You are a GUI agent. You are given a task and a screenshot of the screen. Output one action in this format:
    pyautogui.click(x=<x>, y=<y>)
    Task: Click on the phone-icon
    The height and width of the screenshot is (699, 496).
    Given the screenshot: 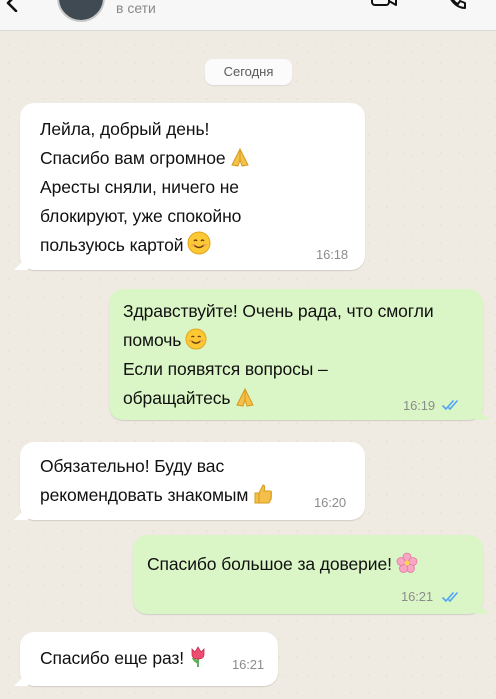 What is the action you would take?
    pyautogui.click(x=457, y=5)
    